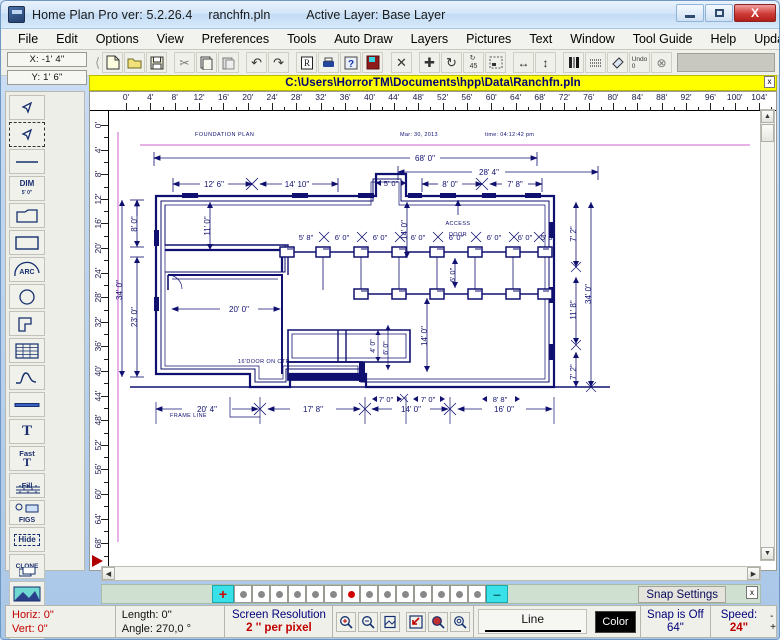 Image resolution: width=780 pixels, height=640 pixels. Describe the element at coordinates (113, 62) in the screenshot. I see `new-file-icon` at that location.